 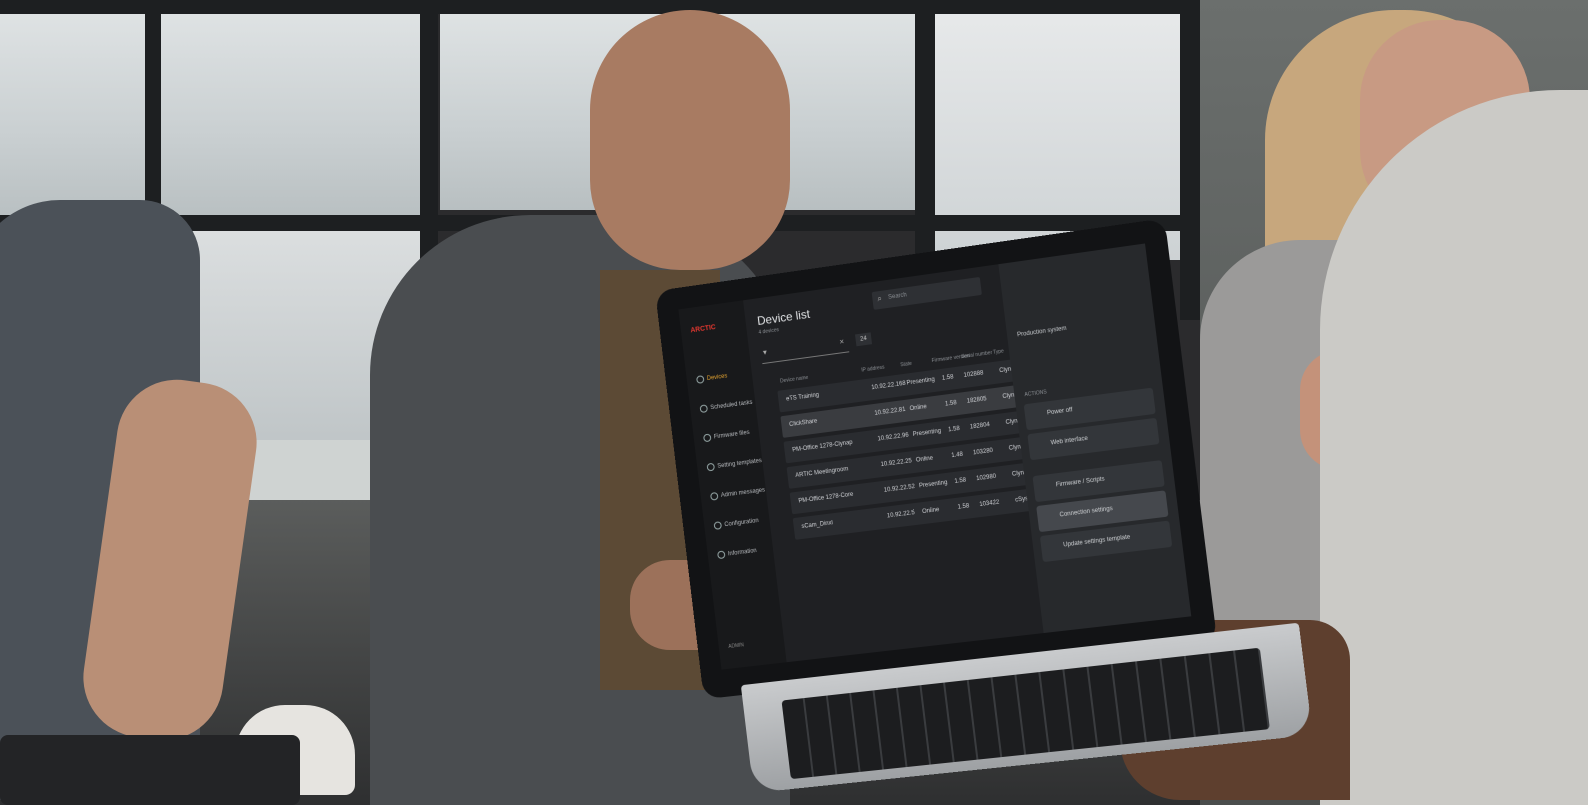 What do you see at coordinates (896, 463) in the screenshot?
I see `device-ip: 10.92.22.25` at bounding box center [896, 463].